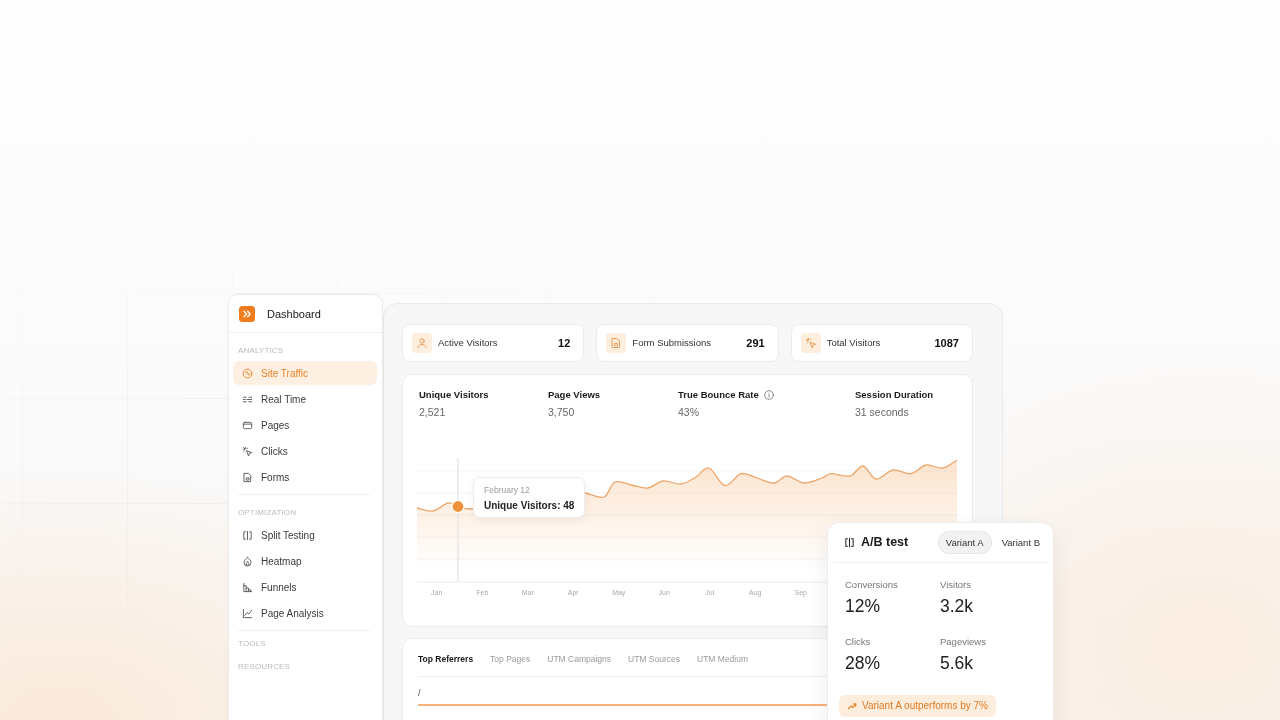  What do you see at coordinates (261, 351) in the screenshot?
I see `section-heading: ANALYTICS` at bounding box center [261, 351].